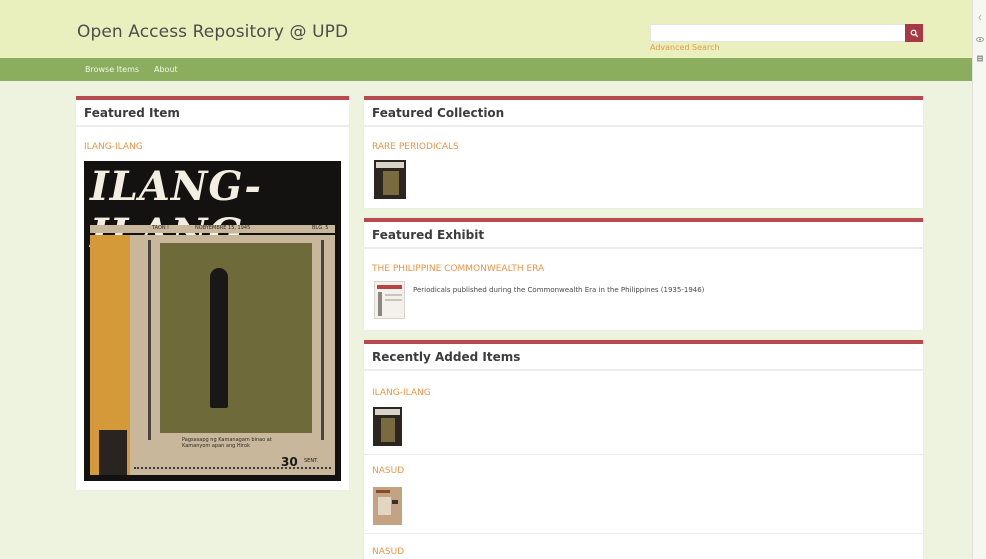 The width and height of the screenshot is (986, 559). What do you see at coordinates (458, 269) in the screenshot?
I see `featured-exhibit-title-link: THE PHILIPPINE COMMONWEALTH ERA` at bounding box center [458, 269].